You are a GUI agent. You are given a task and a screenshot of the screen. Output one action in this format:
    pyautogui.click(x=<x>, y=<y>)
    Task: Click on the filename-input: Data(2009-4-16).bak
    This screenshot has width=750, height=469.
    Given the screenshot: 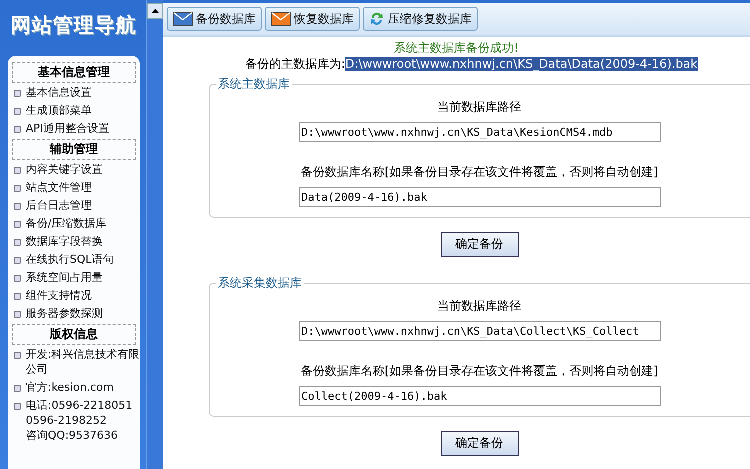 What is the action you would take?
    pyautogui.click(x=479, y=197)
    